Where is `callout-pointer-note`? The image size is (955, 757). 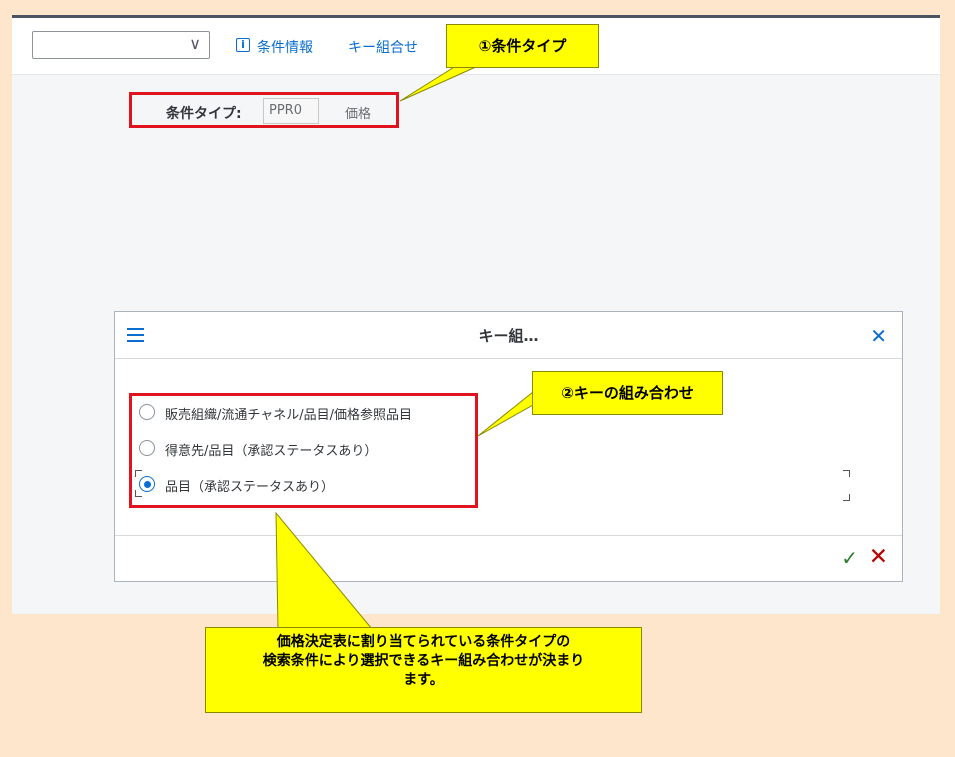 callout-pointer-note is located at coordinates (324, 570).